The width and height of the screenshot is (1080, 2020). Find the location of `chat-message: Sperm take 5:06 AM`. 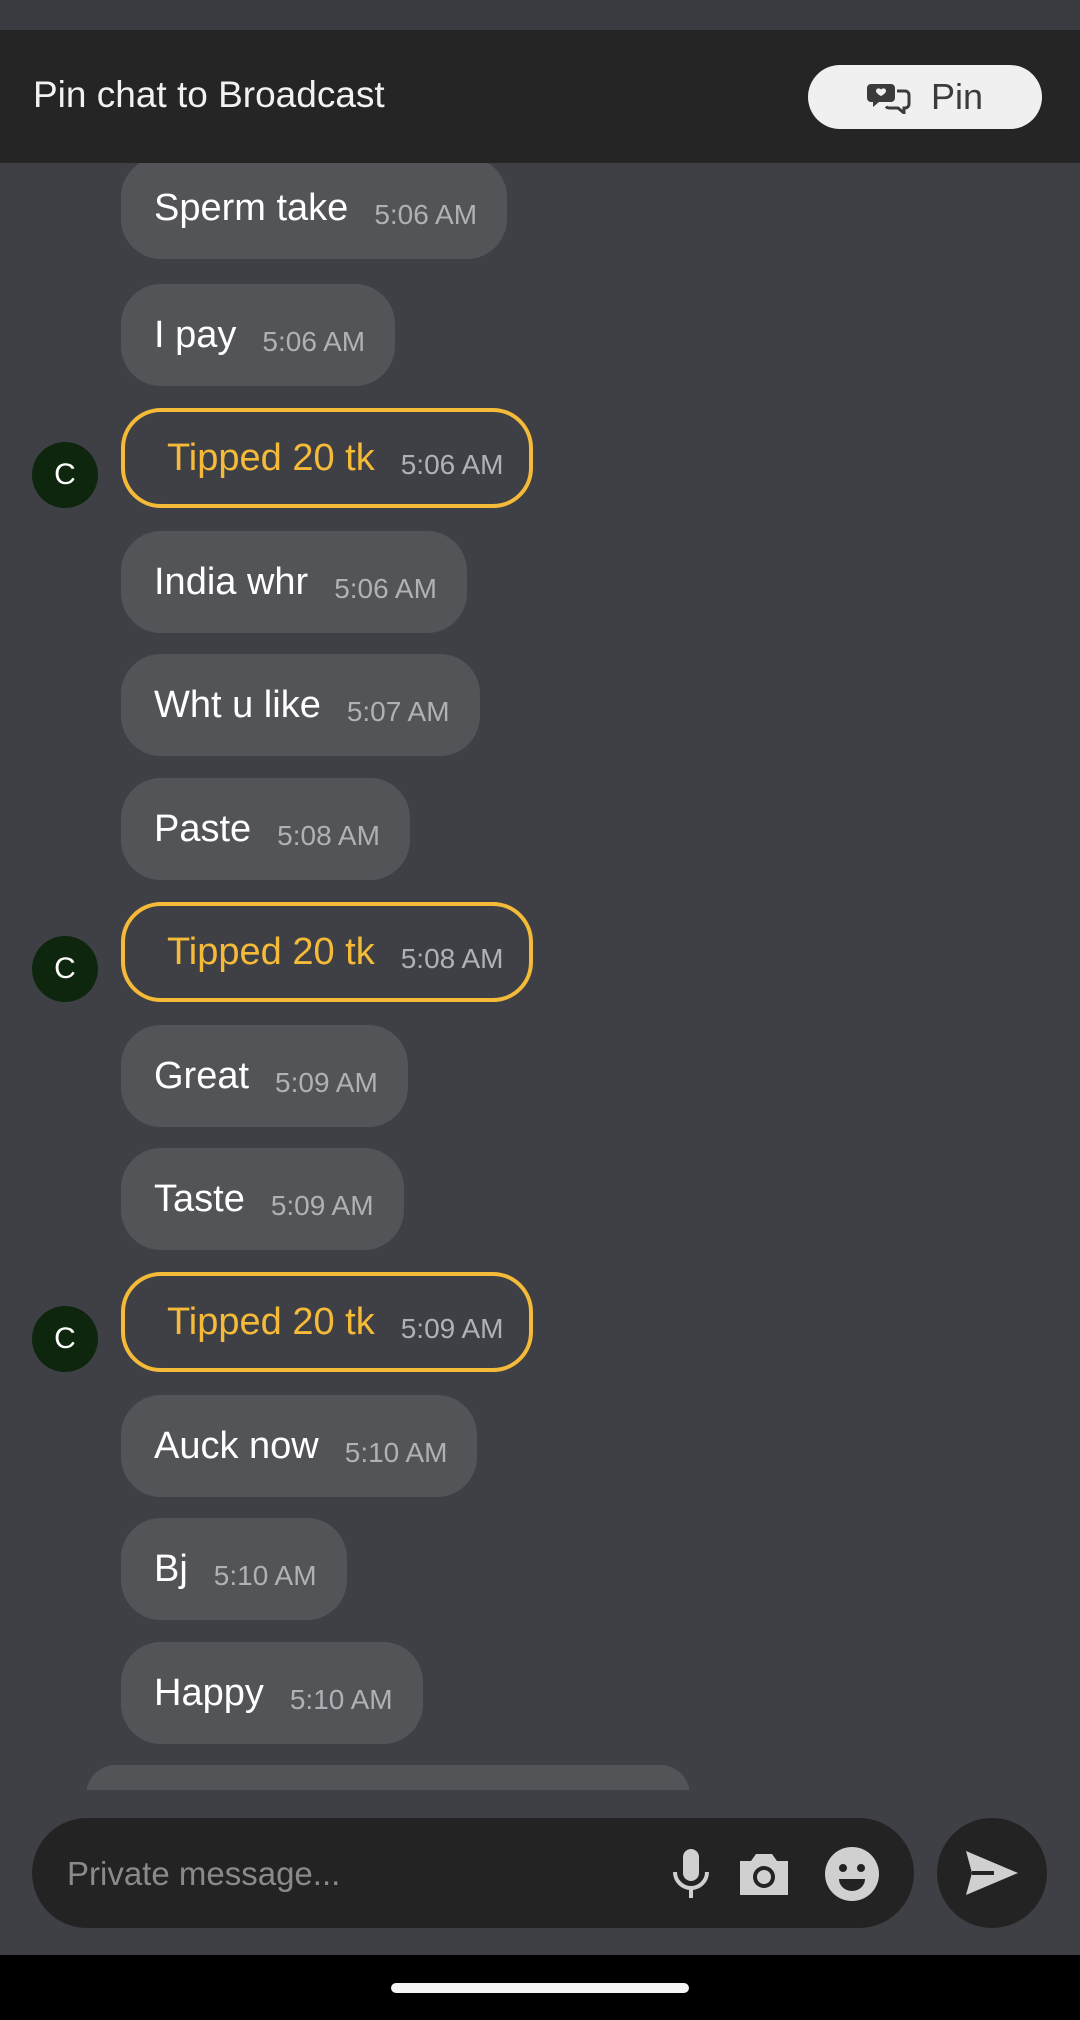

chat-message: Sperm take 5:06 AM is located at coordinates (314, 211).